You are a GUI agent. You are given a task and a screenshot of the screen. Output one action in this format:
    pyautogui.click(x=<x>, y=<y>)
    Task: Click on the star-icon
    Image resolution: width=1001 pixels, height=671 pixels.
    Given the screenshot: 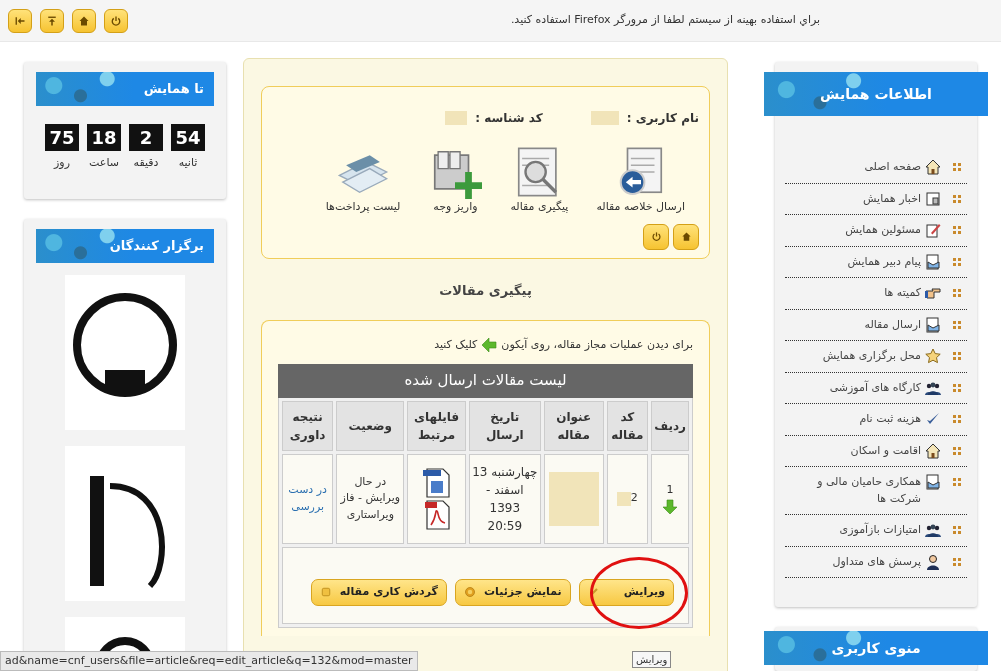 What is the action you would take?
    pyautogui.click(x=933, y=356)
    